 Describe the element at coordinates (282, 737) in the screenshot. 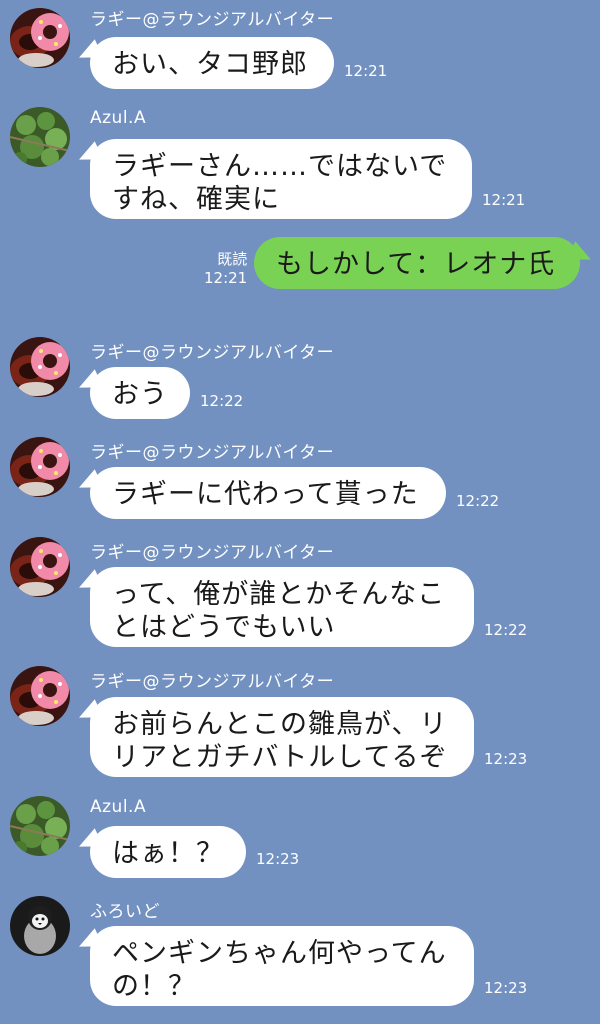

I see `message-bubble: お前らんとこの雛鳥が、リ リアとガチバトルしてるぞ` at that location.